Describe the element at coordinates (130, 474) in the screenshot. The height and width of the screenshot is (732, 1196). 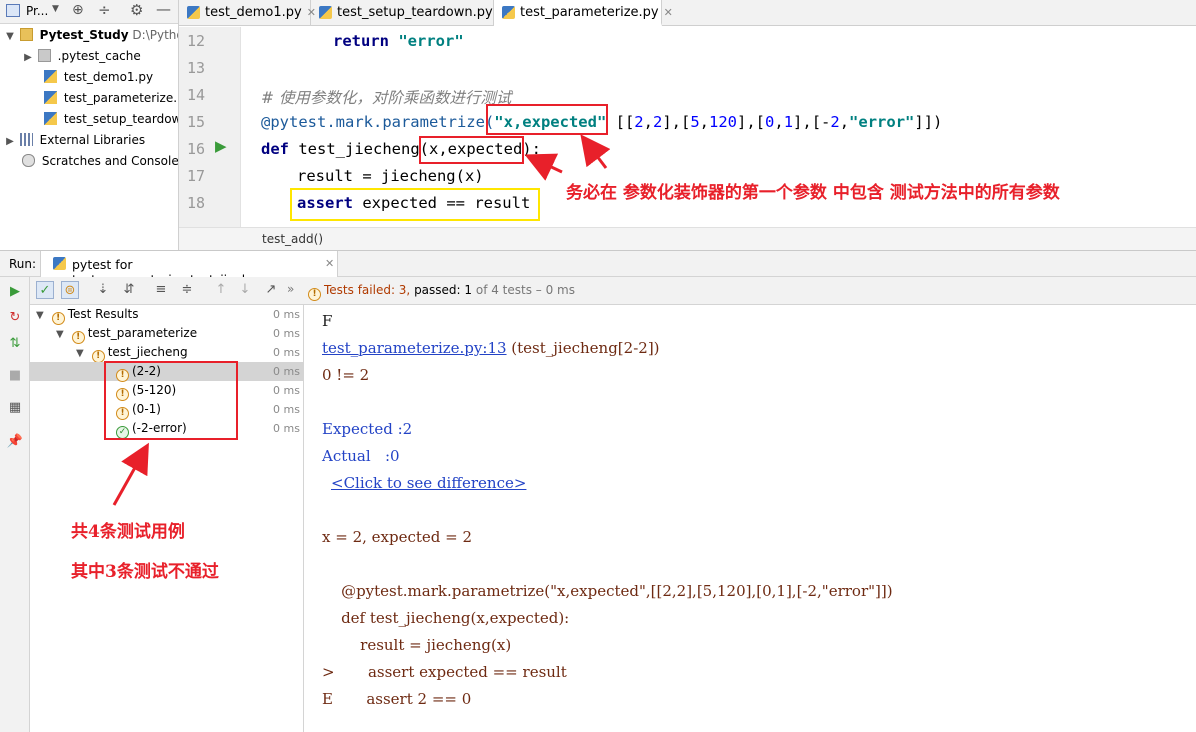
I see `arrow-to-test-cases` at that location.